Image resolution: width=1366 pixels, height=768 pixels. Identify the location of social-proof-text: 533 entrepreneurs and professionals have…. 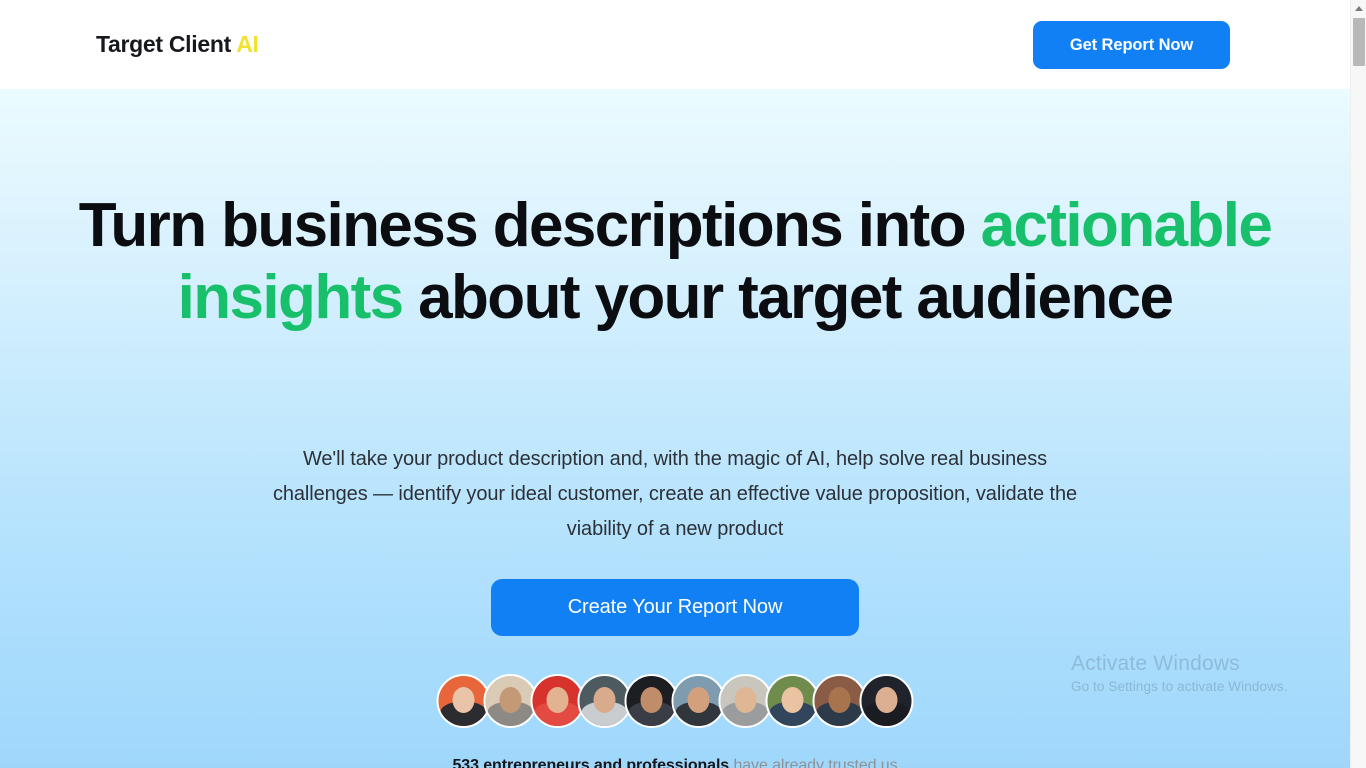
(675, 762).